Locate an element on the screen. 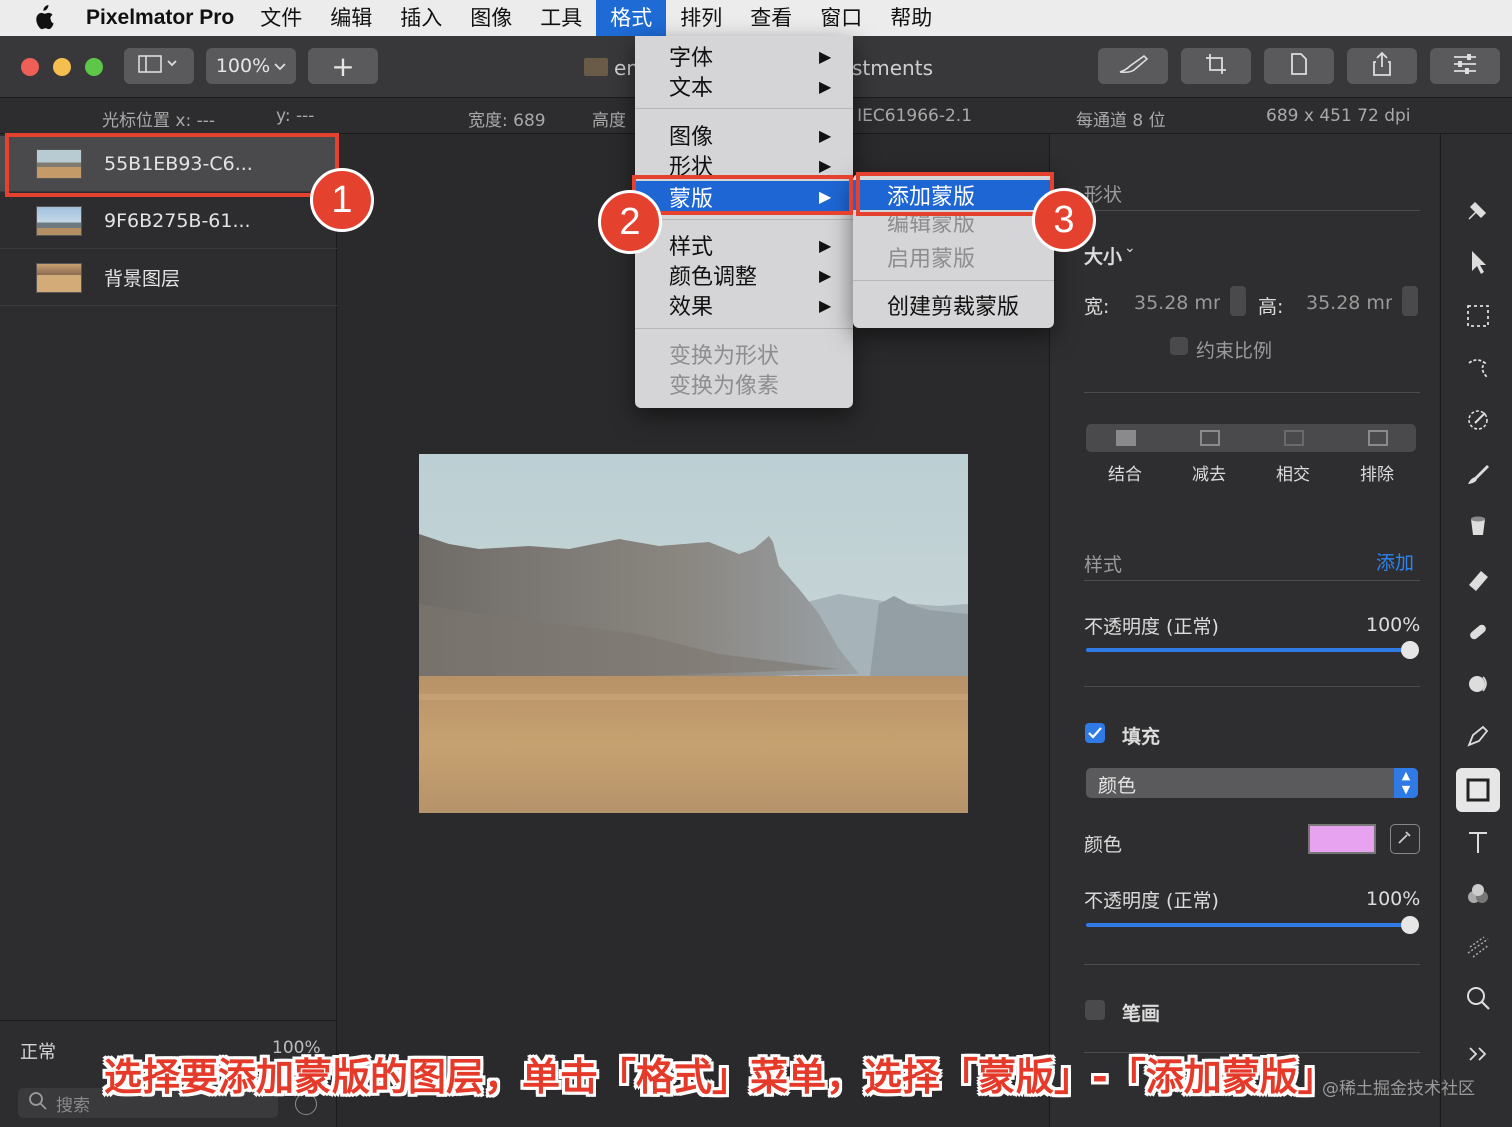  fill-checkbox is located at coordinates (1095, 733).